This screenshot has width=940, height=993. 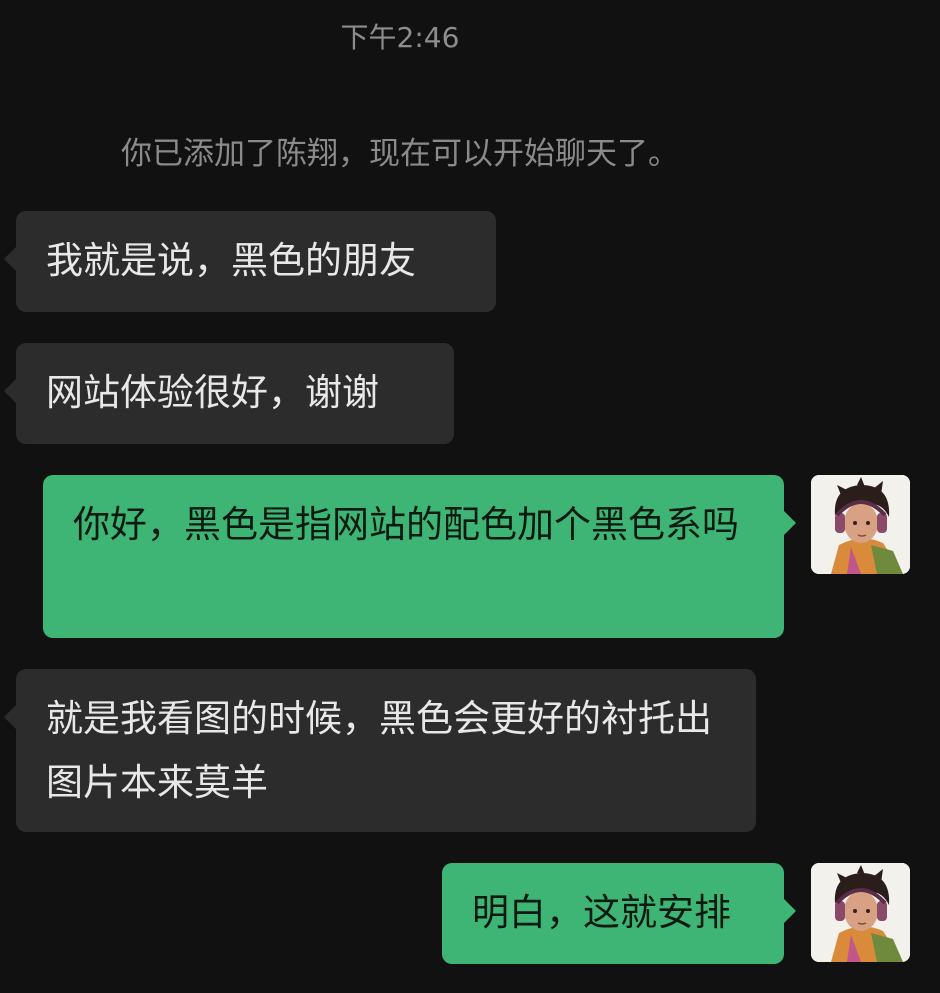 What do you see at coordinates (400, 37) in the screenshot?
I see `chat-timestamp: 下午2:46` at bounding box center [400, 37].